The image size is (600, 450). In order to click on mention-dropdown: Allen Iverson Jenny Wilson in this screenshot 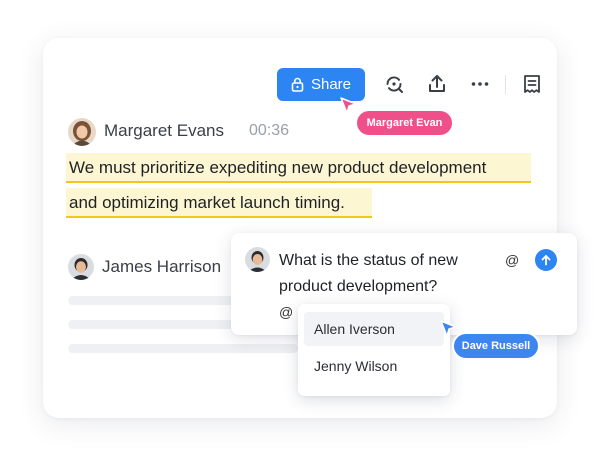, I will do `click(374, 350)`.